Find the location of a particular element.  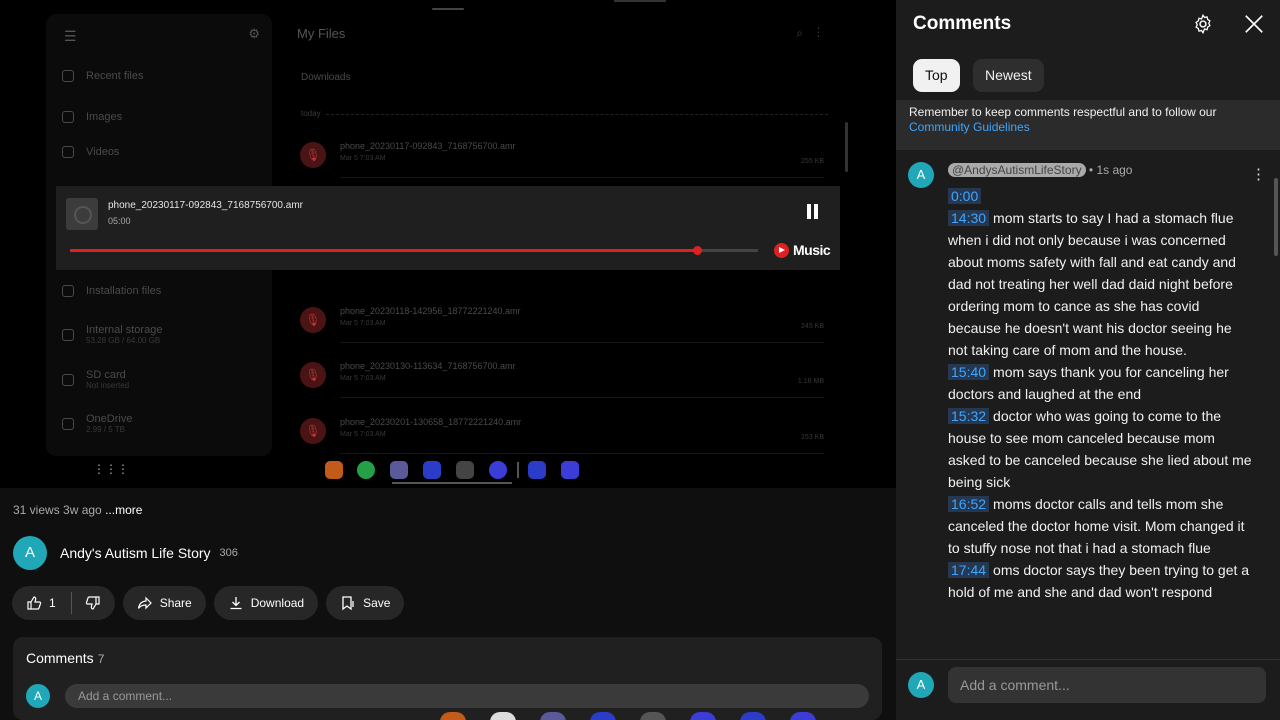

action-bar: 1 Share Download Save is located at coordinates (208, 603).